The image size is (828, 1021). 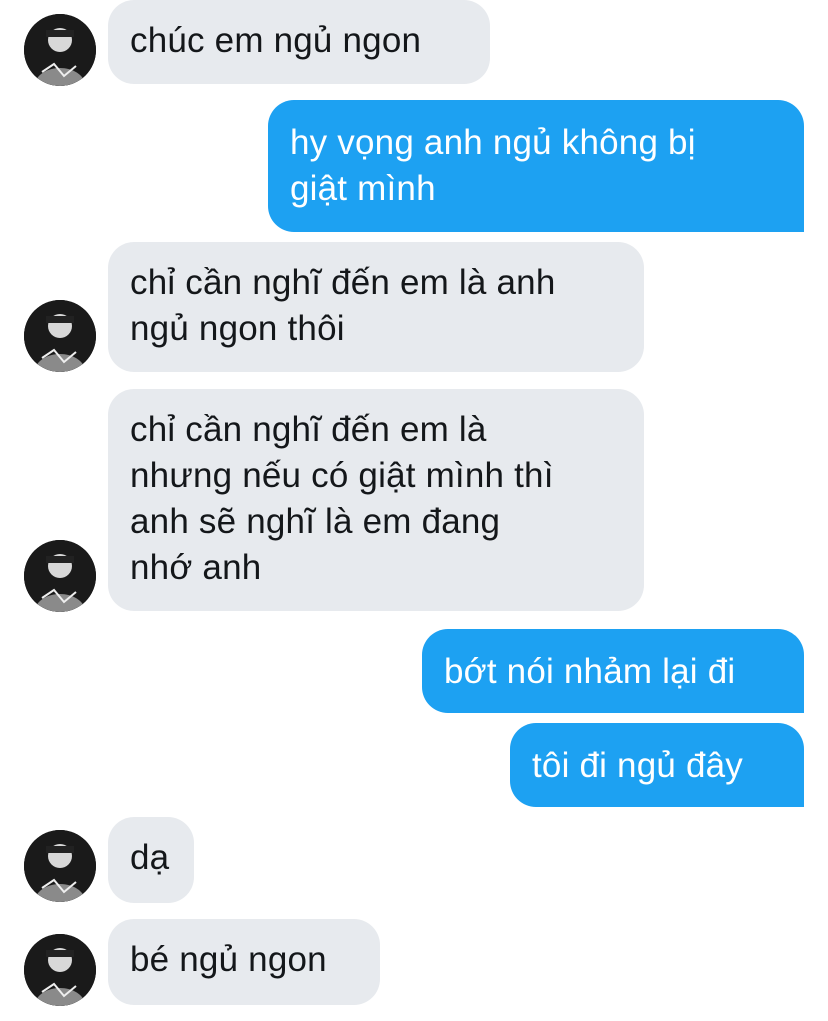 What do you see at coordinates (151, 860) in the screenshot?
I see `incoming-message: dạ` at bounding box center [151, 860].